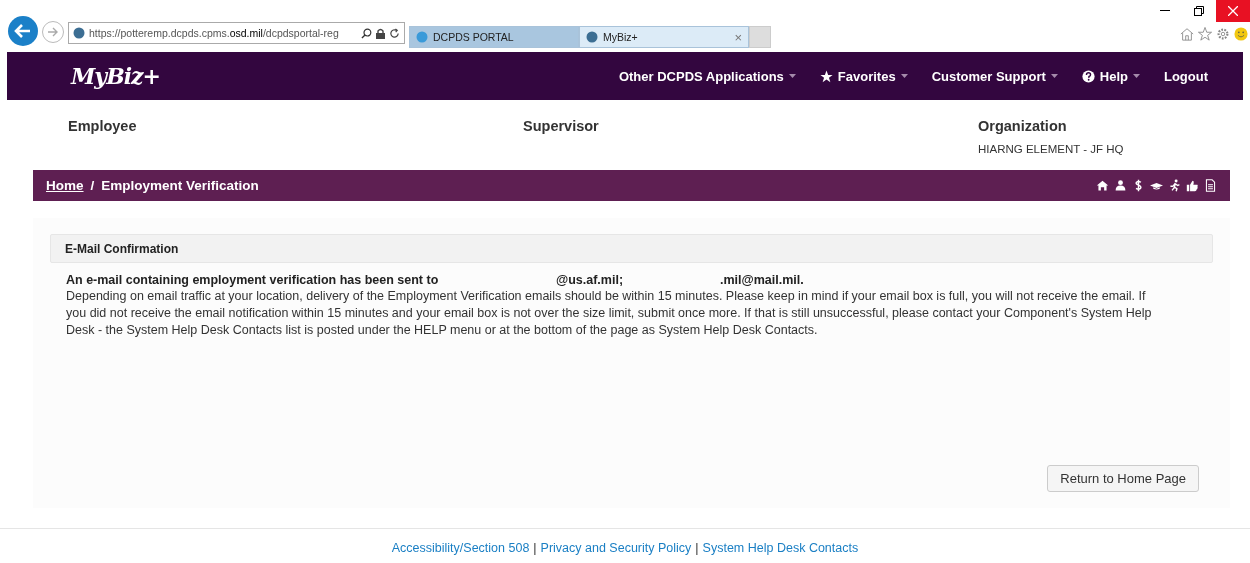 The image size is (1250, 563). Describe the element at coordinates (1051, 149) in the screenshot. I see `info-value: HIARNG ELEMENT - JF HQ` at that location.